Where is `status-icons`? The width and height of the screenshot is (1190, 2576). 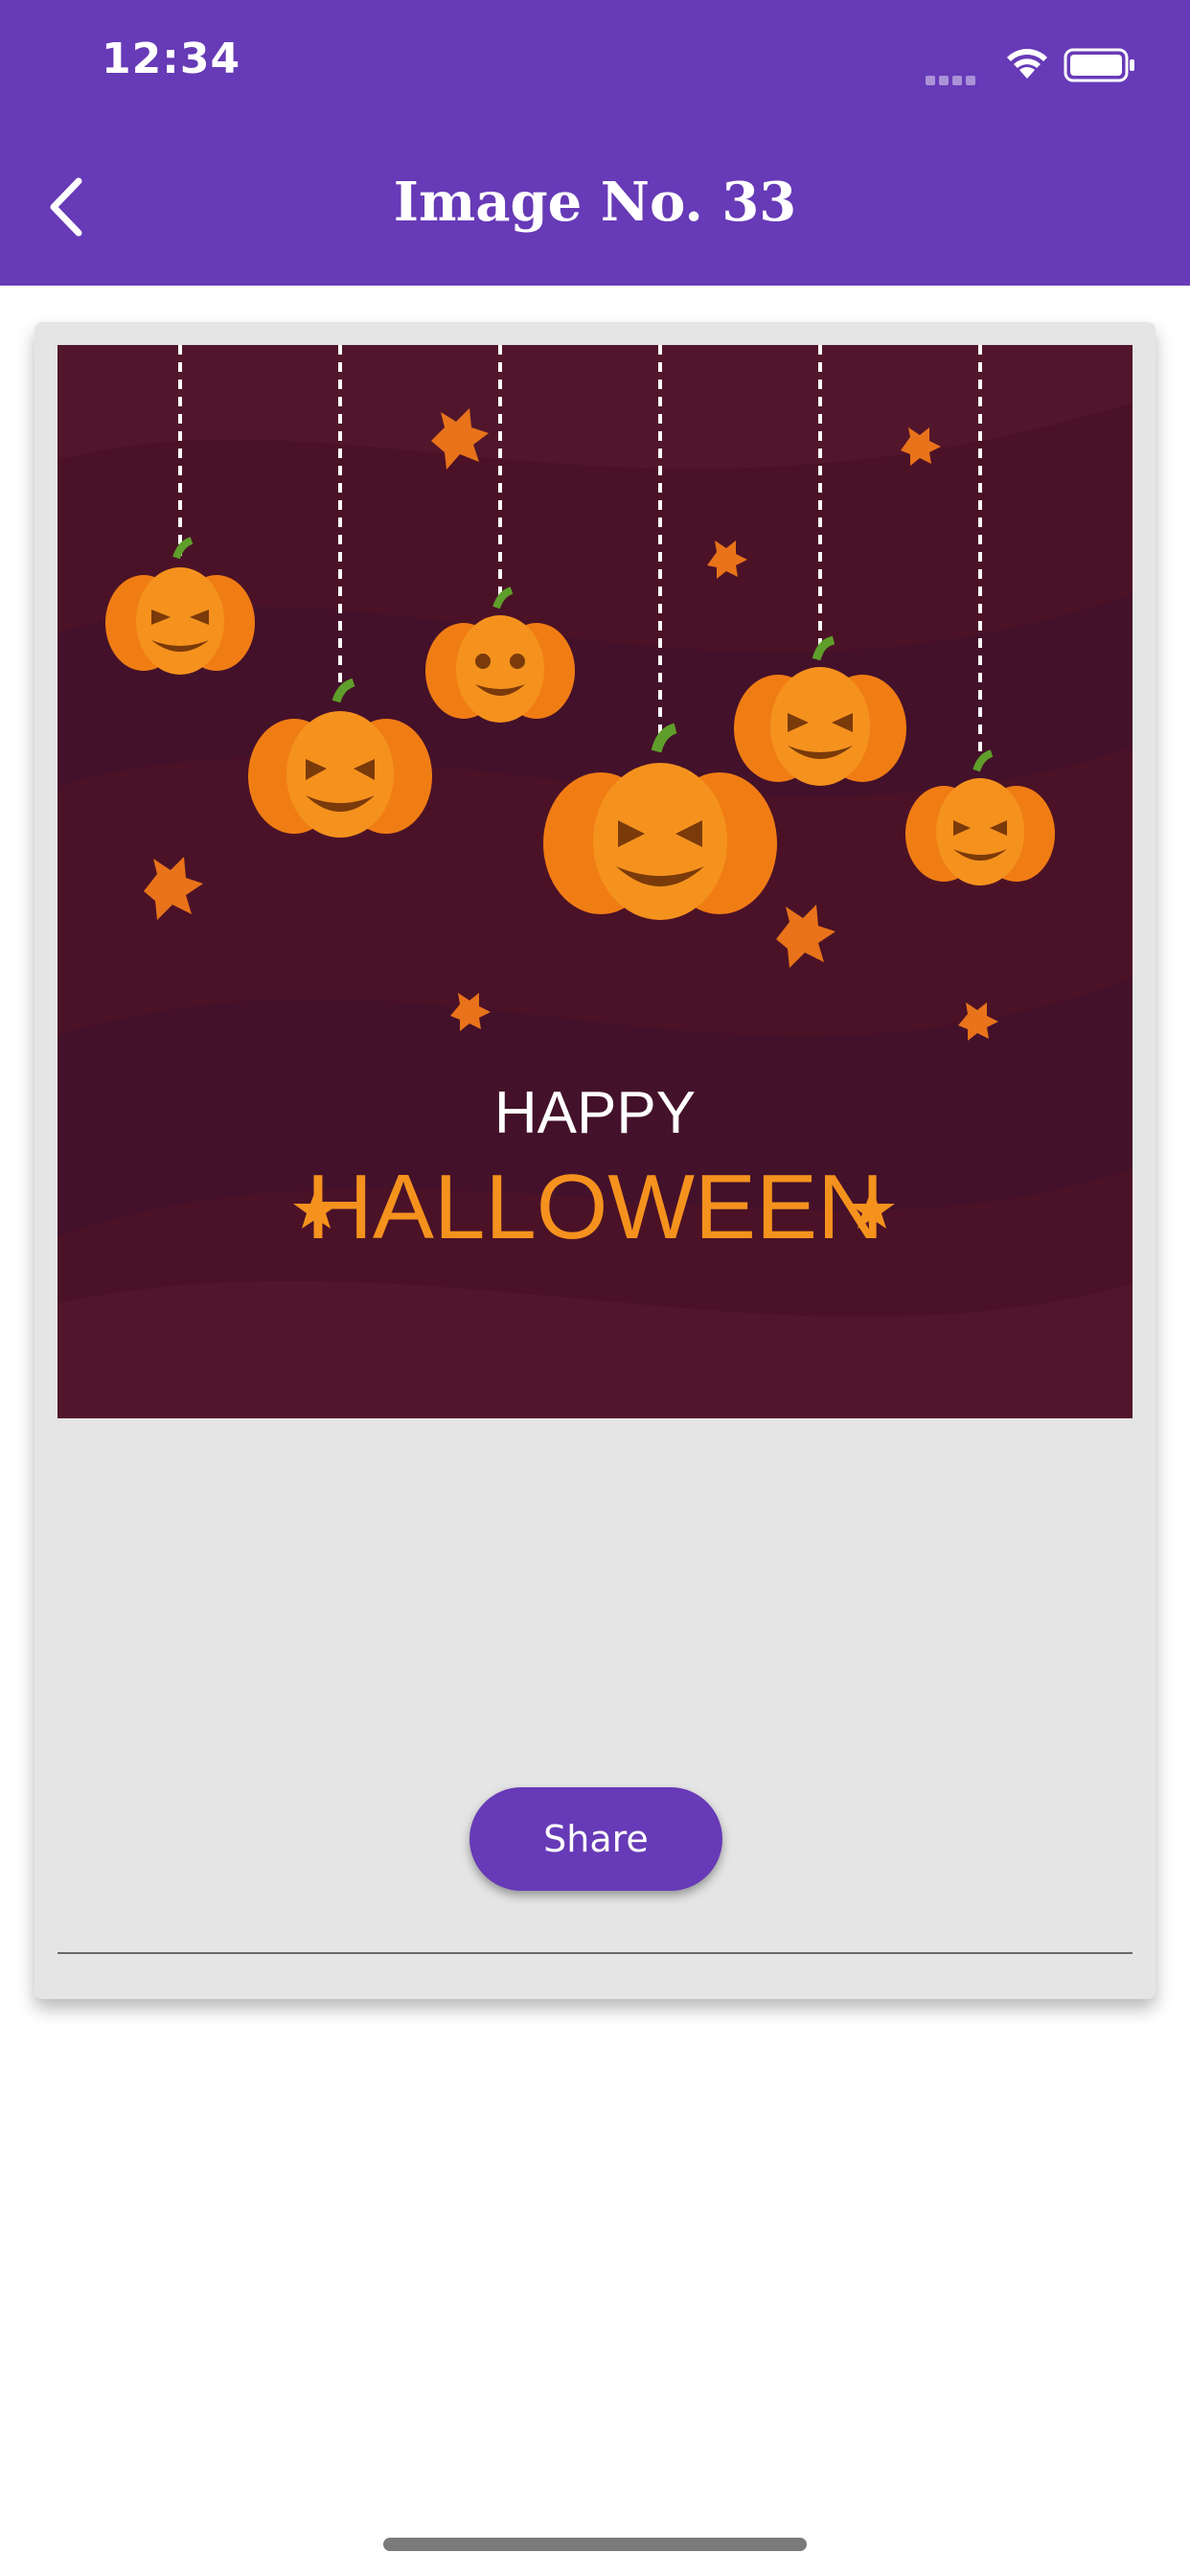
status-icons is located at coordinates (1012, 63).